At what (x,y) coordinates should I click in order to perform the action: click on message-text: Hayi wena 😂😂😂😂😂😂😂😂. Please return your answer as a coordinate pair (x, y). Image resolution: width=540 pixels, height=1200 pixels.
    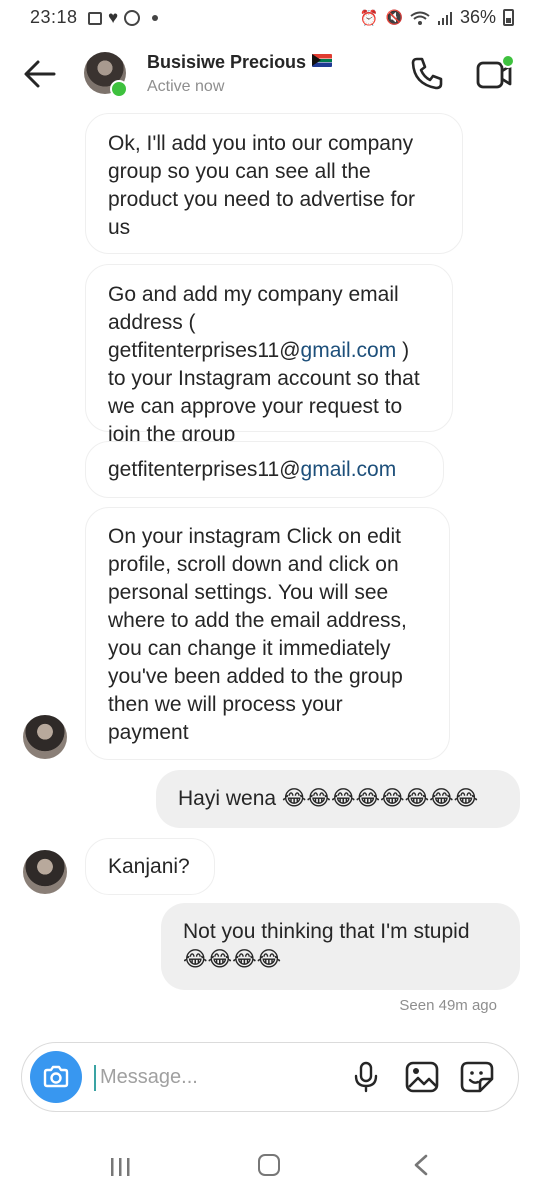
    Looking at the image, I should click on (328, 798).